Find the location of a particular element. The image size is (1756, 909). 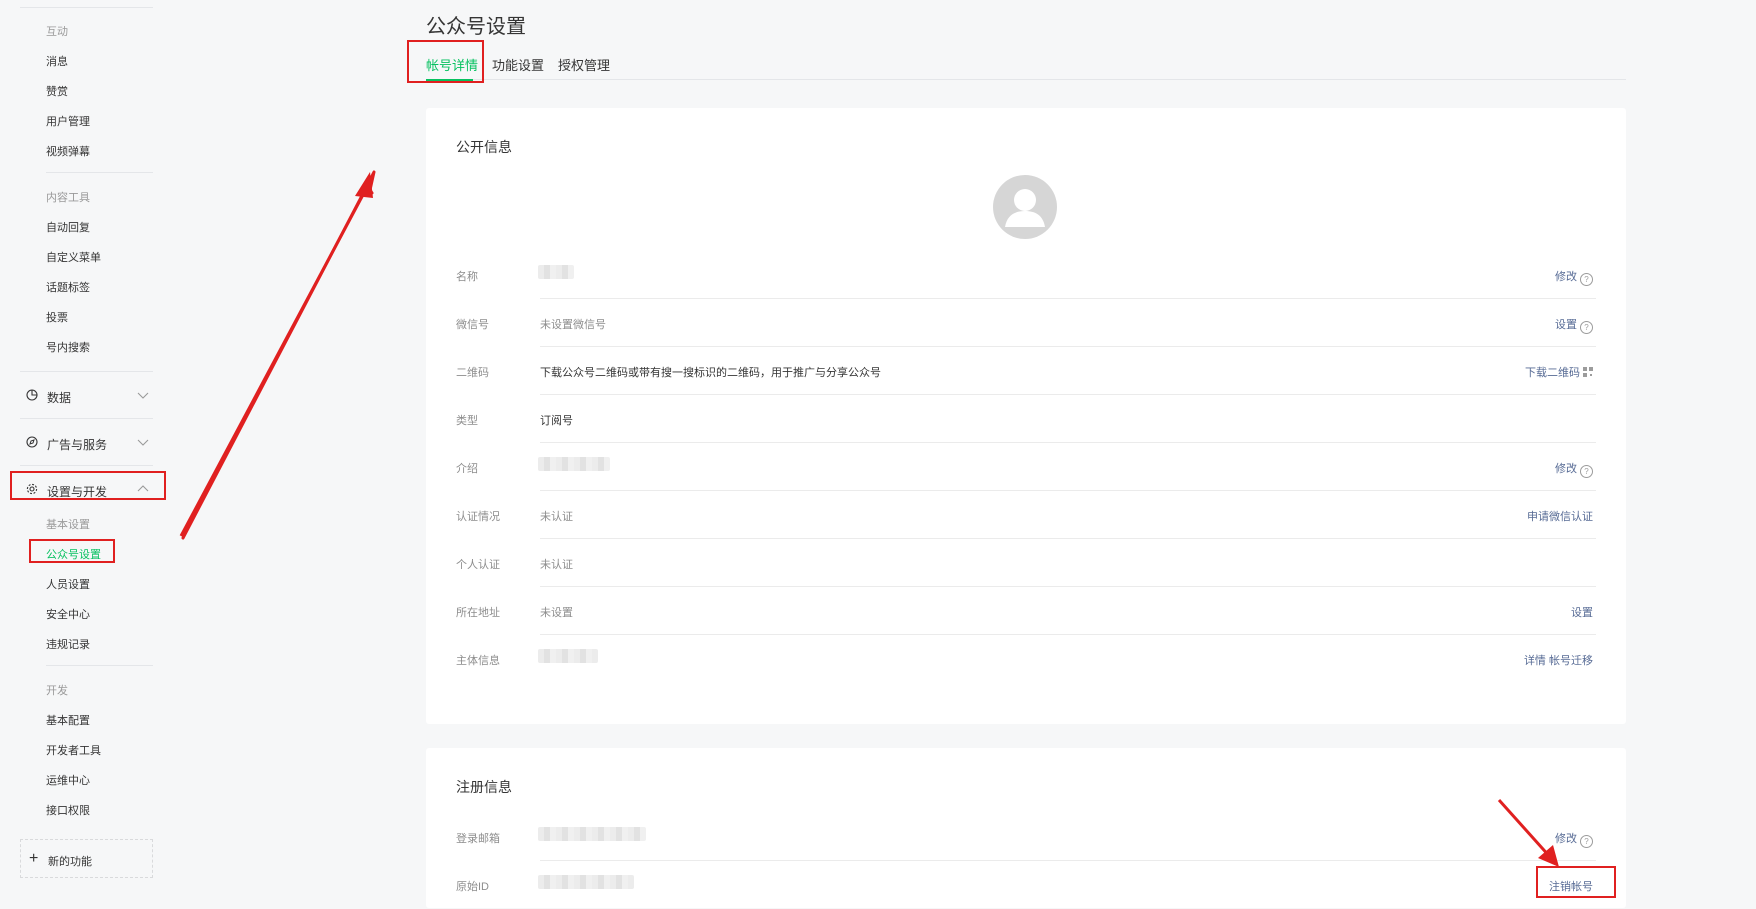

sidebar-section-settings: 设置与开发 is located at coordinates (86, 490).